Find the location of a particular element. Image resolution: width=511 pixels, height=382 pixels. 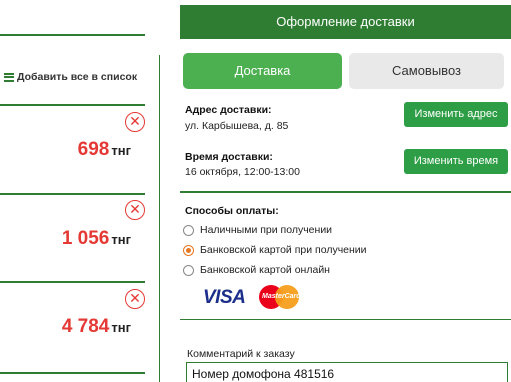

delivery-time-label: Время доставки: is located at coordinates (229, 157).